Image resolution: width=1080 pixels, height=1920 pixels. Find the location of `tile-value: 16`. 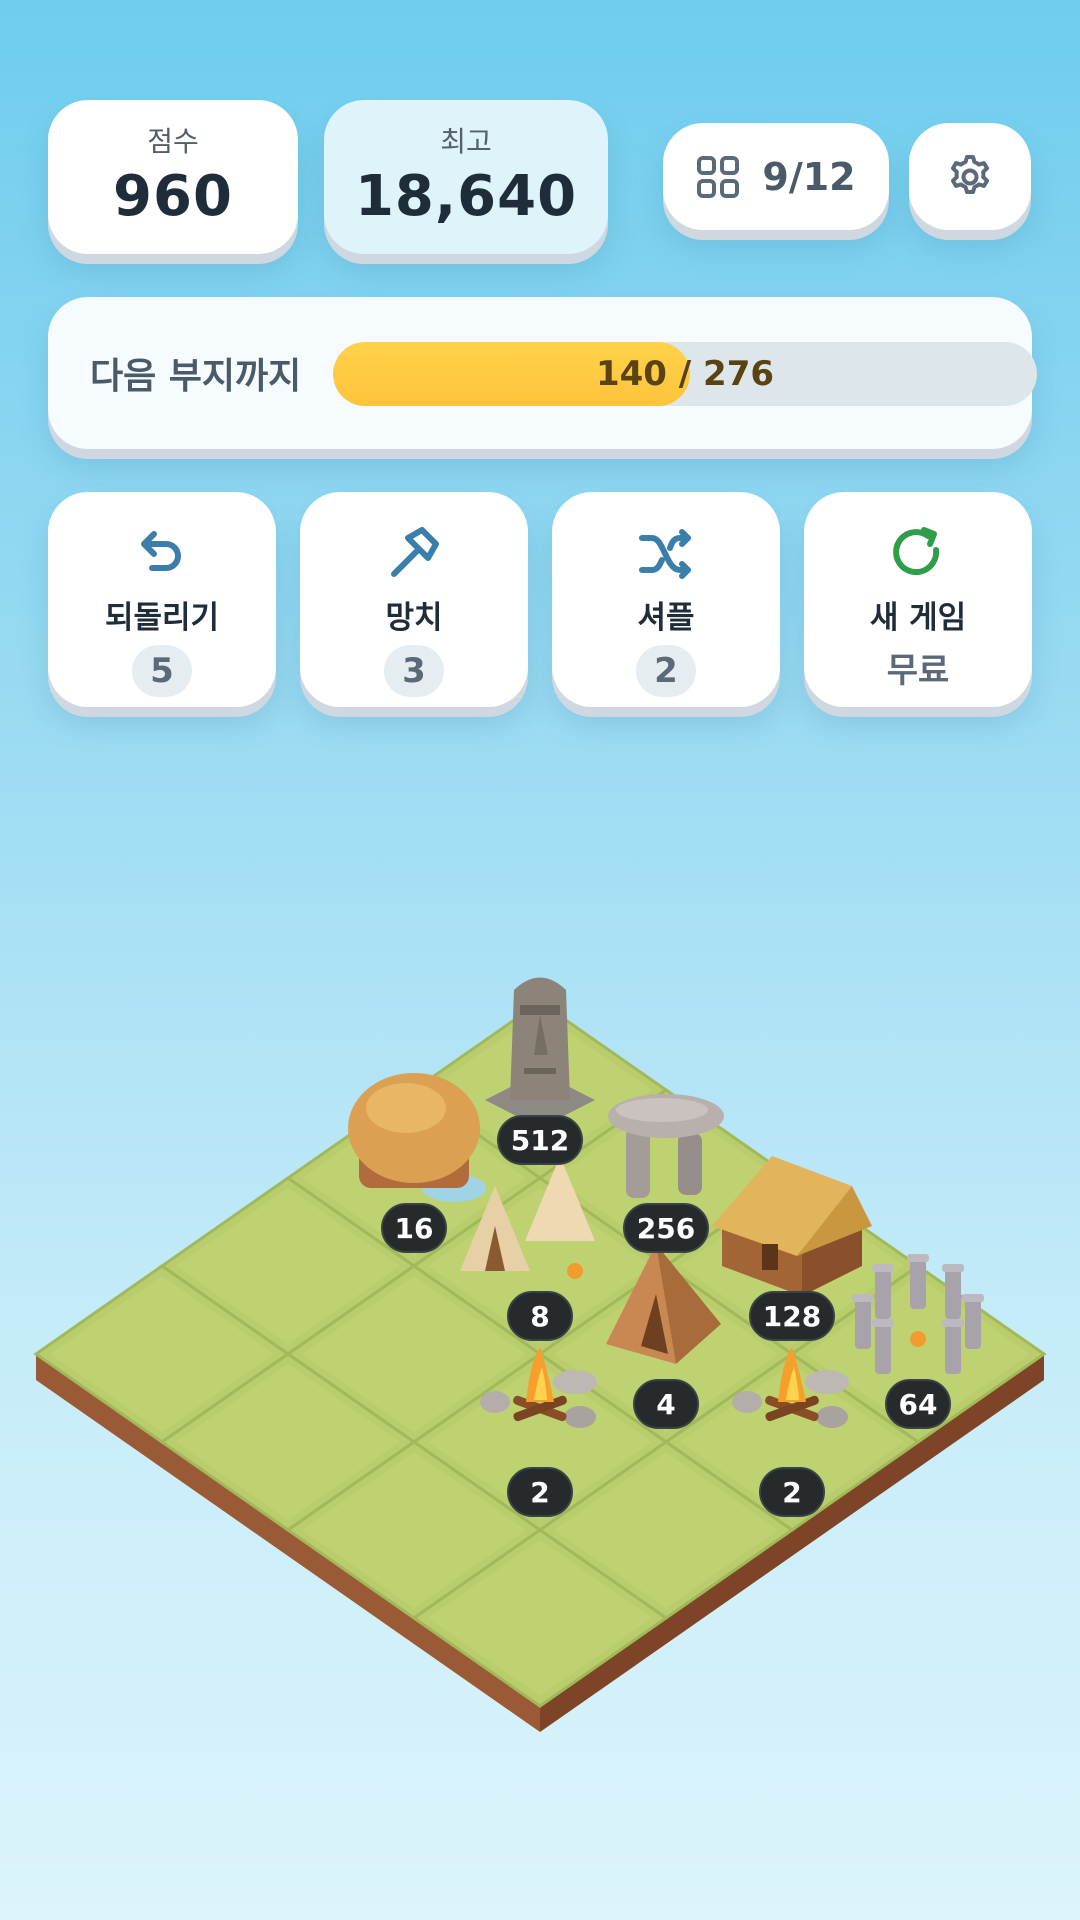

tile-value: 16 is located at coordinates (414, 1228).